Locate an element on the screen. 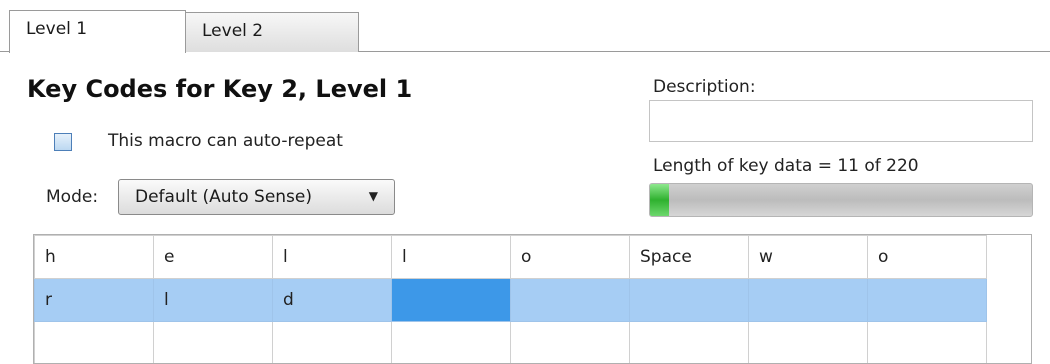 This screenshot has width=1050, height=364. tab-level-2: Level 2 is located at coordinates (272, 32).